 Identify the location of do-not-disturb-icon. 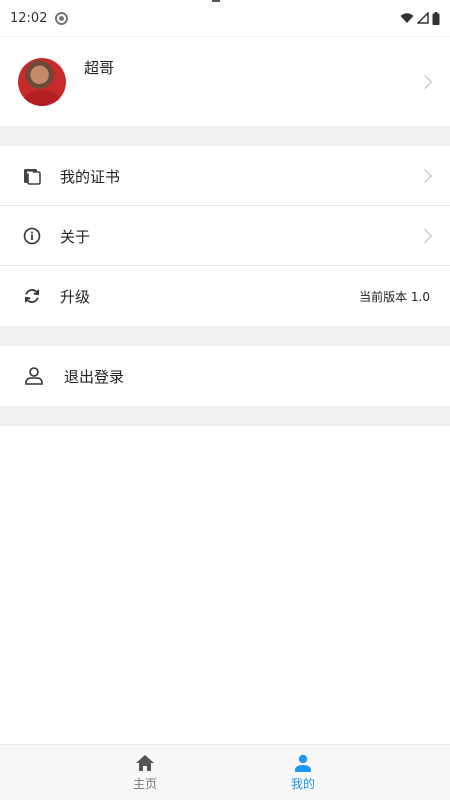
(62, 18).